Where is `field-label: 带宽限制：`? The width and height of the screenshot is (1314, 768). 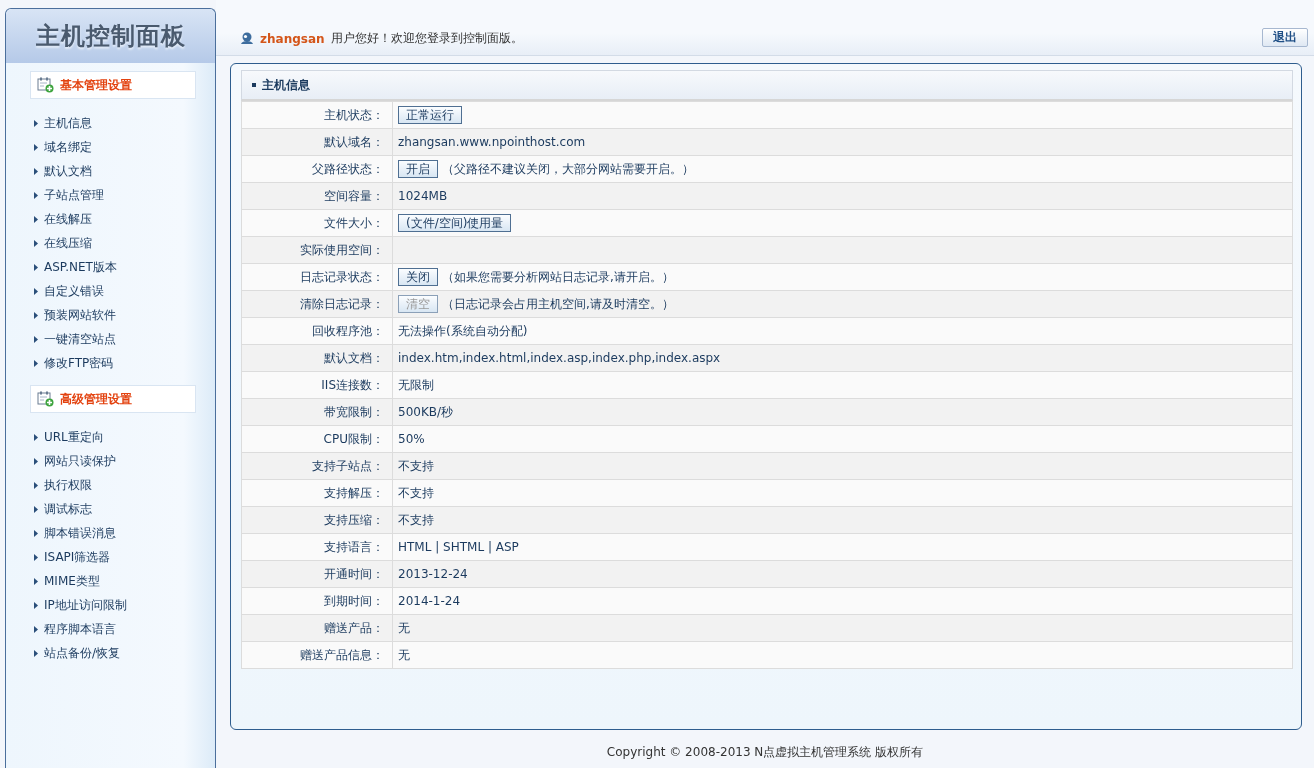
field-label: 带宽限制： is located at coordinates (317, 412).